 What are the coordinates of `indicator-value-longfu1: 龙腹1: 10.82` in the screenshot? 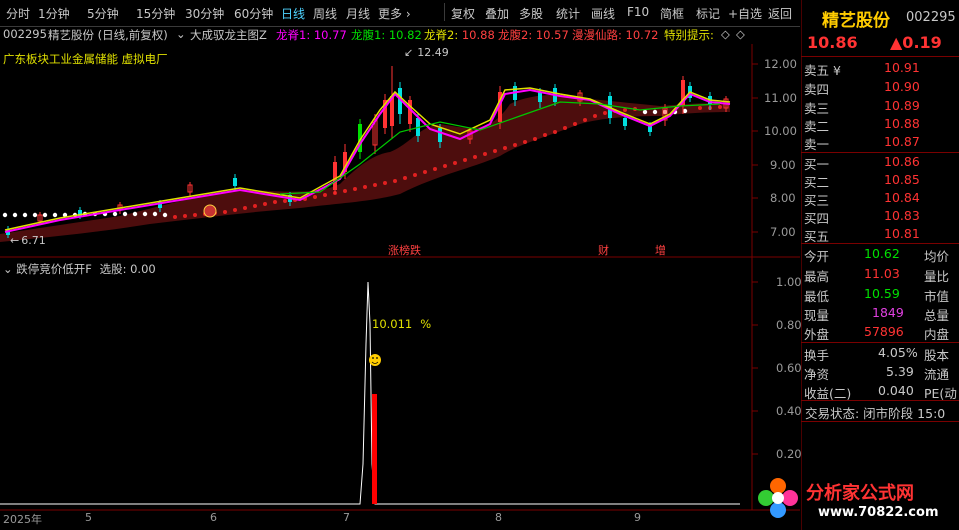 It's located at (386, 35).